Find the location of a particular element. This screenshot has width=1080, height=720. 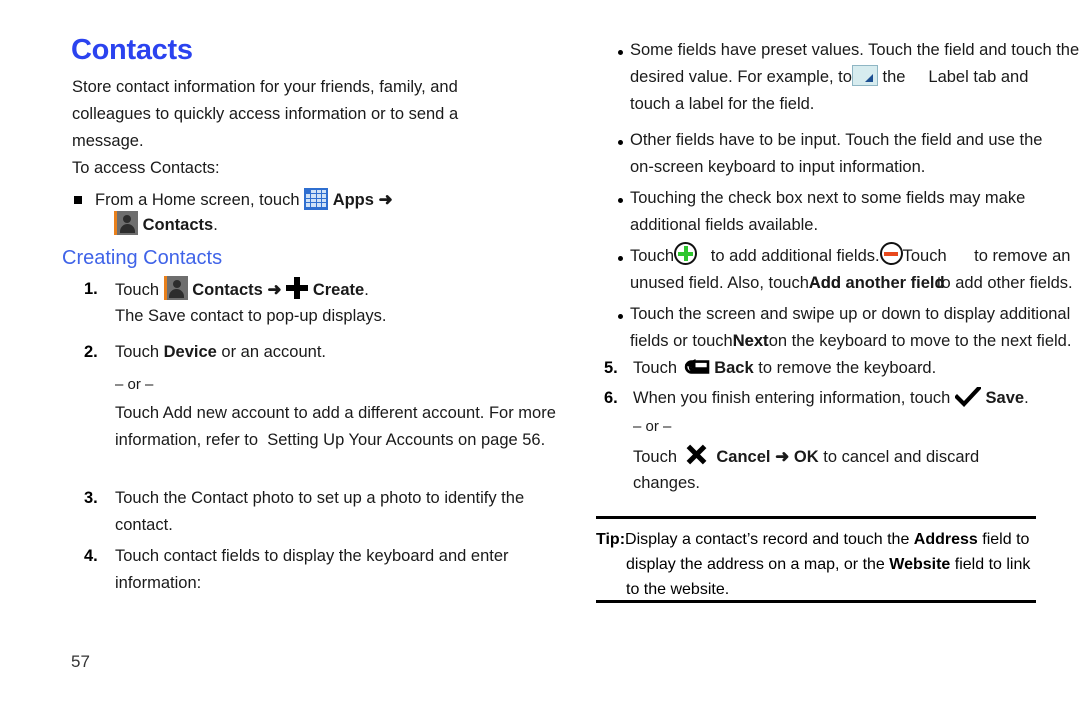

step-2-pre: Touch is located at coordinates (139, 352).